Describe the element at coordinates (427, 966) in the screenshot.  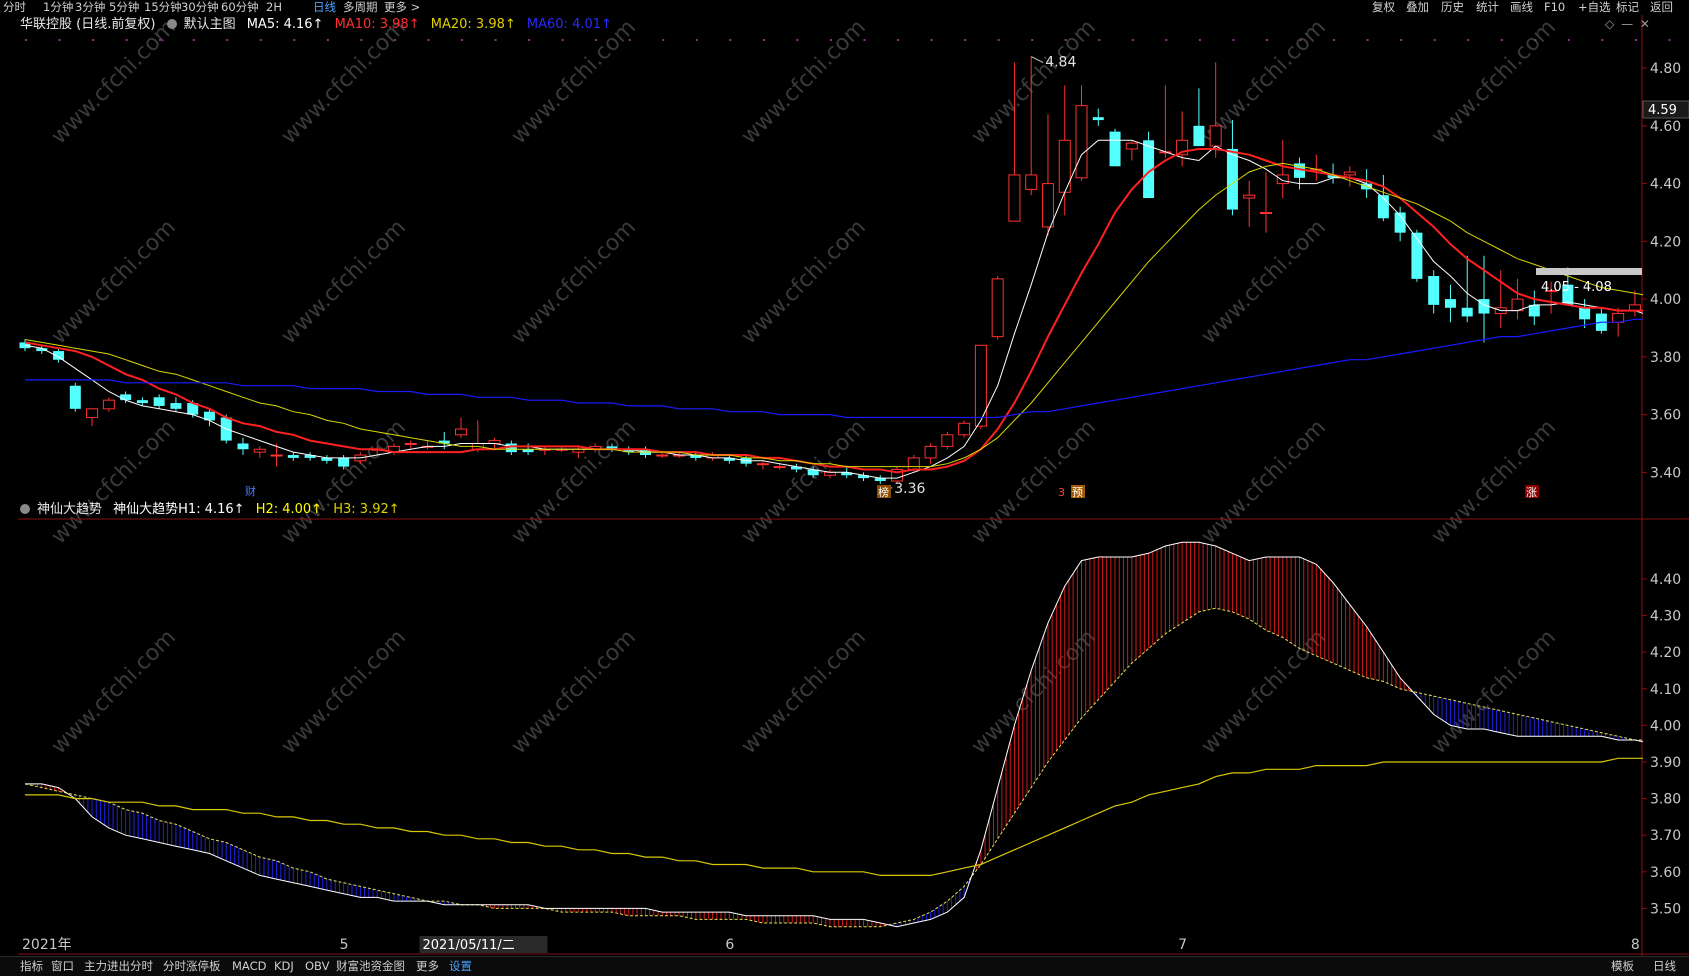
I see `indicator-tab-8: 更多` at that location.